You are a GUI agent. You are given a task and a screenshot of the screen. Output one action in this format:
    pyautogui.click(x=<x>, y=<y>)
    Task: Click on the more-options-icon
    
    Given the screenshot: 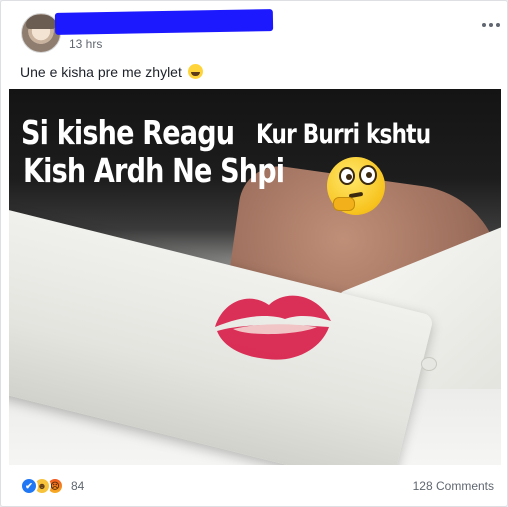 What is the action you would take?
    pyautogui.click(x=491, y=25)
    